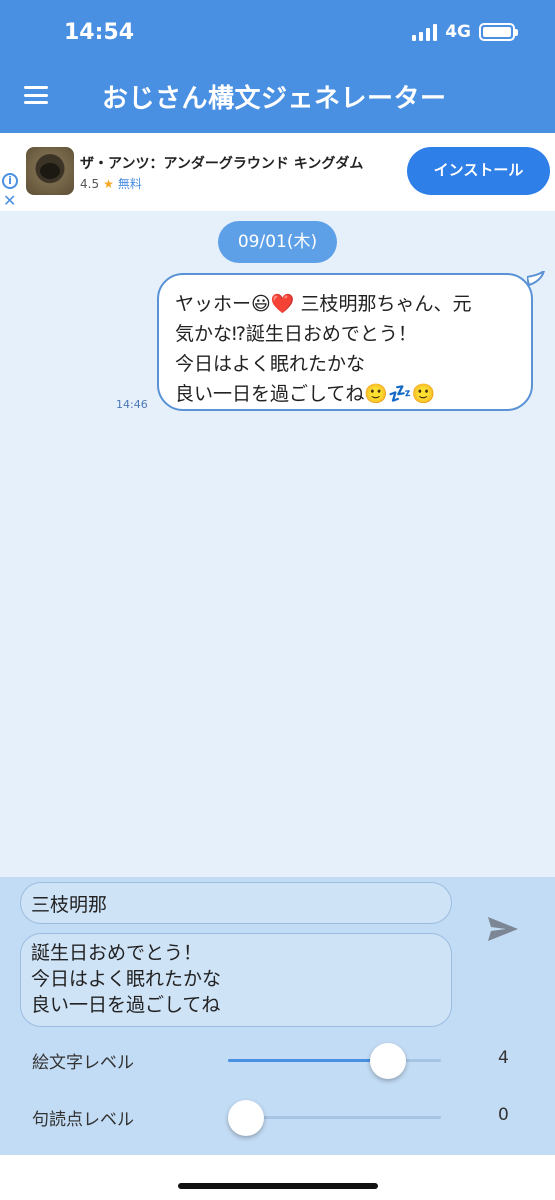  I want to click on message-input: 誕生日おめでとう！ 今日はよく眠れたかな 良い一日を過ごしてね, so click(236, 980).